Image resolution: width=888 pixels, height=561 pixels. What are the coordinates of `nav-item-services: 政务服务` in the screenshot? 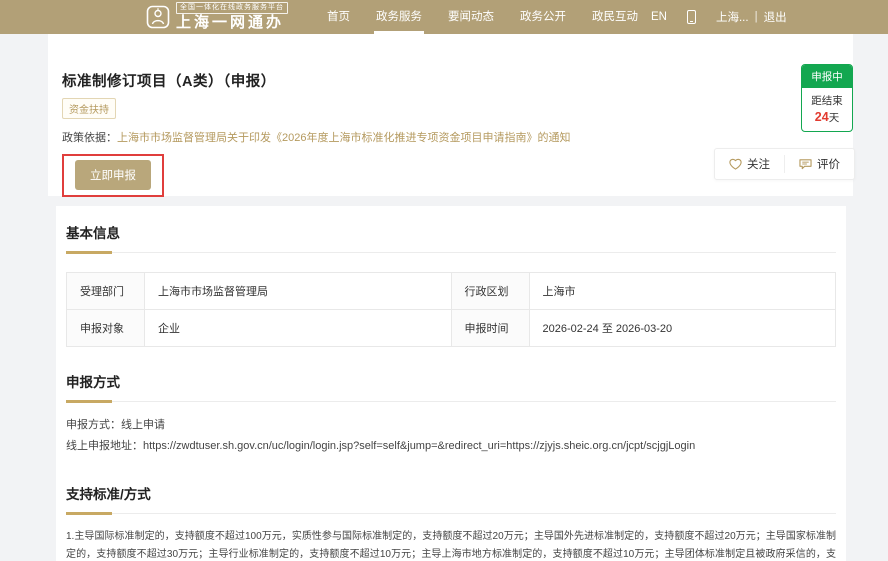 It's located at (399, 17).